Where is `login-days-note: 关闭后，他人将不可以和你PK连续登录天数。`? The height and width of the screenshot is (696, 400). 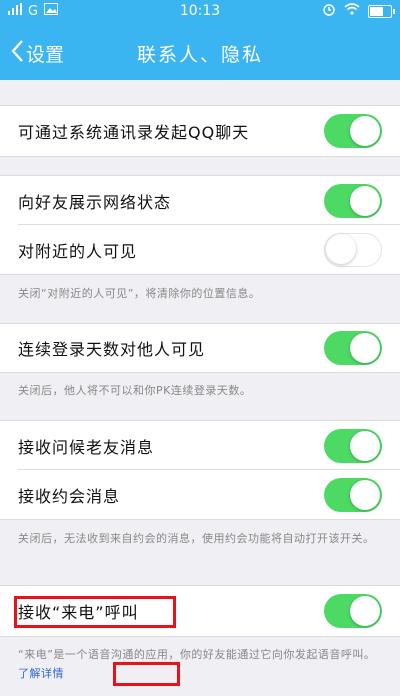
login-days-note: 关闭后，他人将不可以和你PK连续登录天数。 is located at coordinates (135, 390).